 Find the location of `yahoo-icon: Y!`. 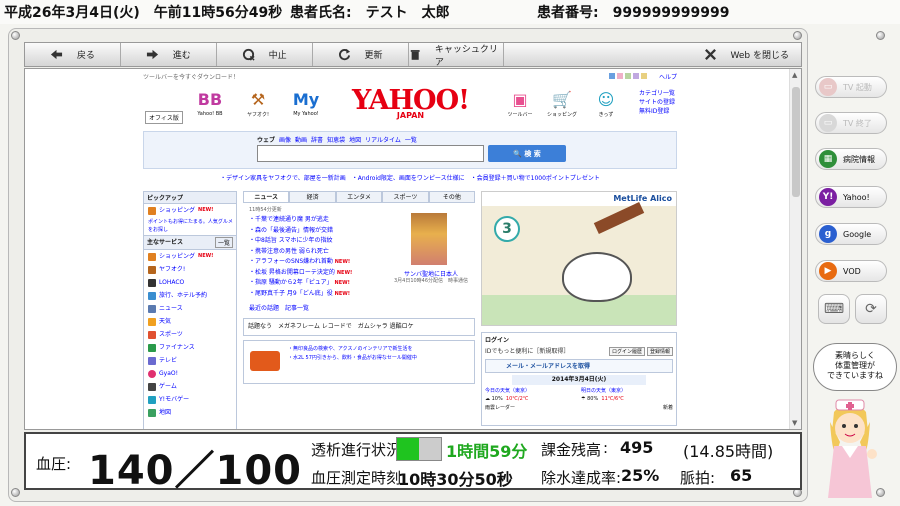

yahoo-icon: Y! is located at coordinates (828, 197).